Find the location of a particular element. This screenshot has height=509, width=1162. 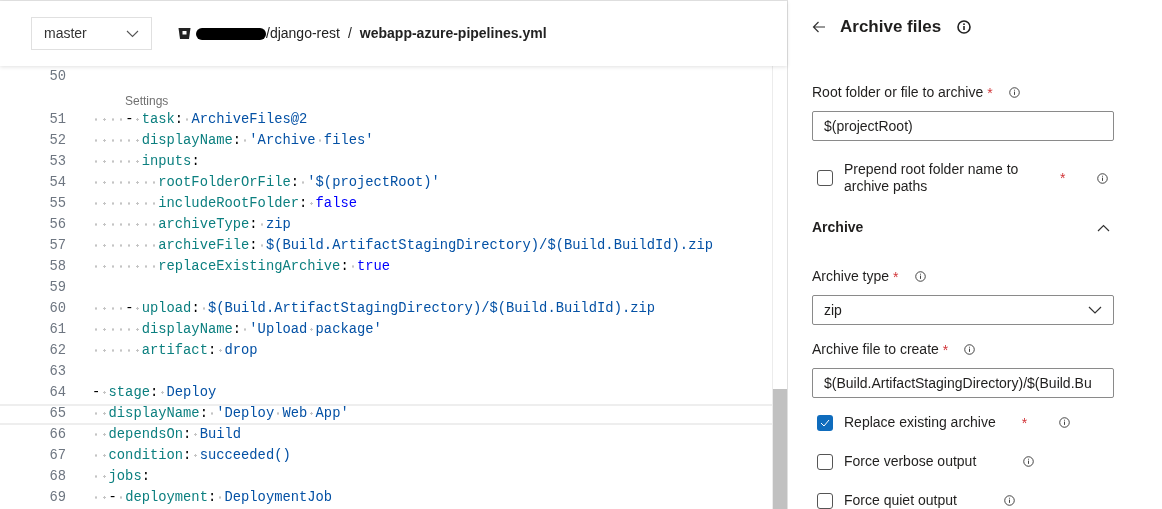

line-number: 63 is located at coordinates (57, 372).